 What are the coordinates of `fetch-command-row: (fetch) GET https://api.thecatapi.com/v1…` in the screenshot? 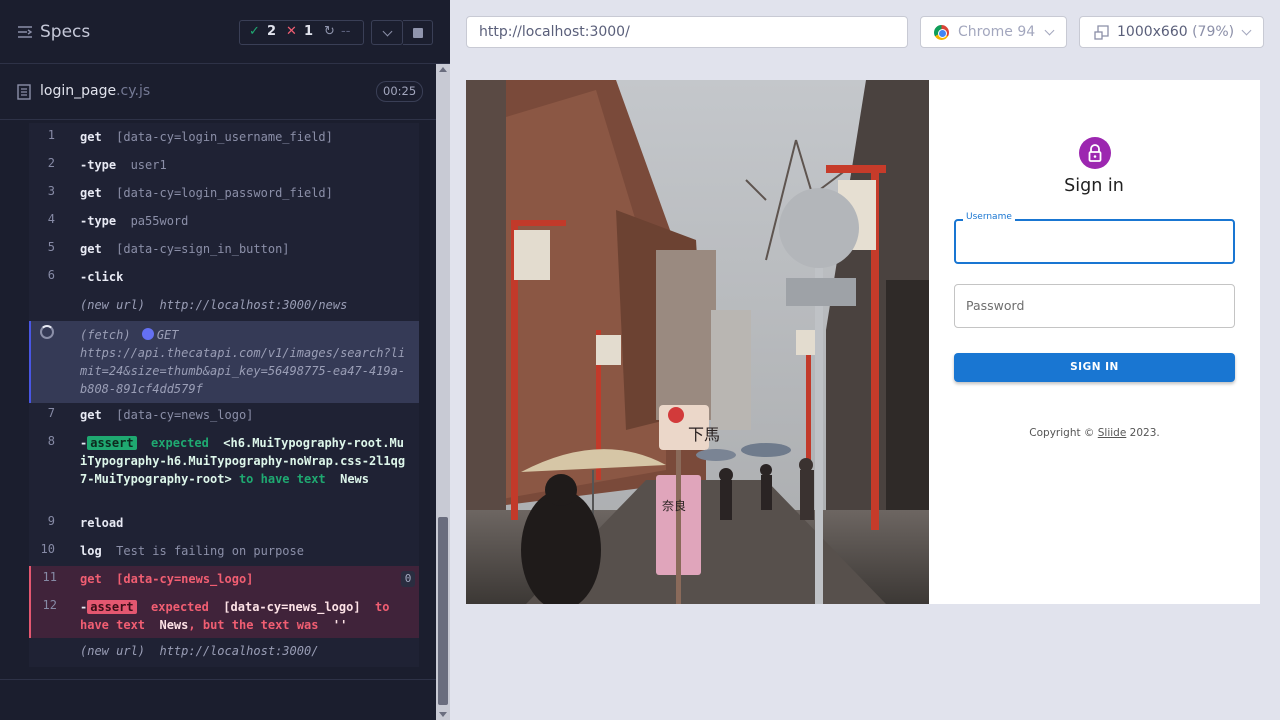 It's located at (224, 362).